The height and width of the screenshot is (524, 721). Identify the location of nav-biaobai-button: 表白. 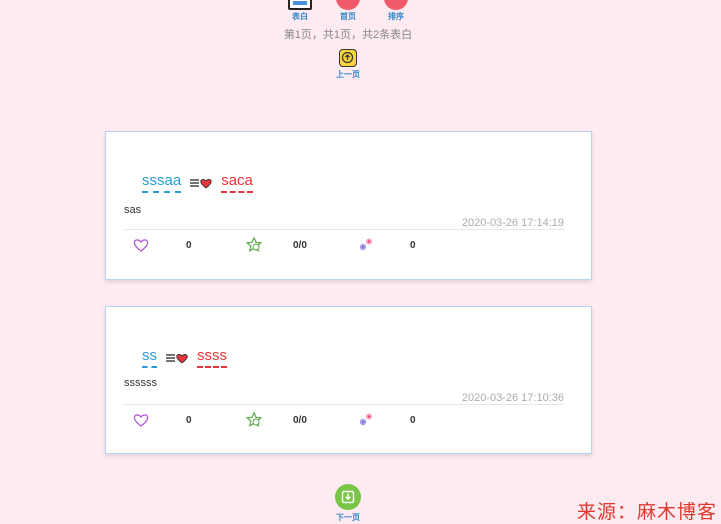
(300, 11).